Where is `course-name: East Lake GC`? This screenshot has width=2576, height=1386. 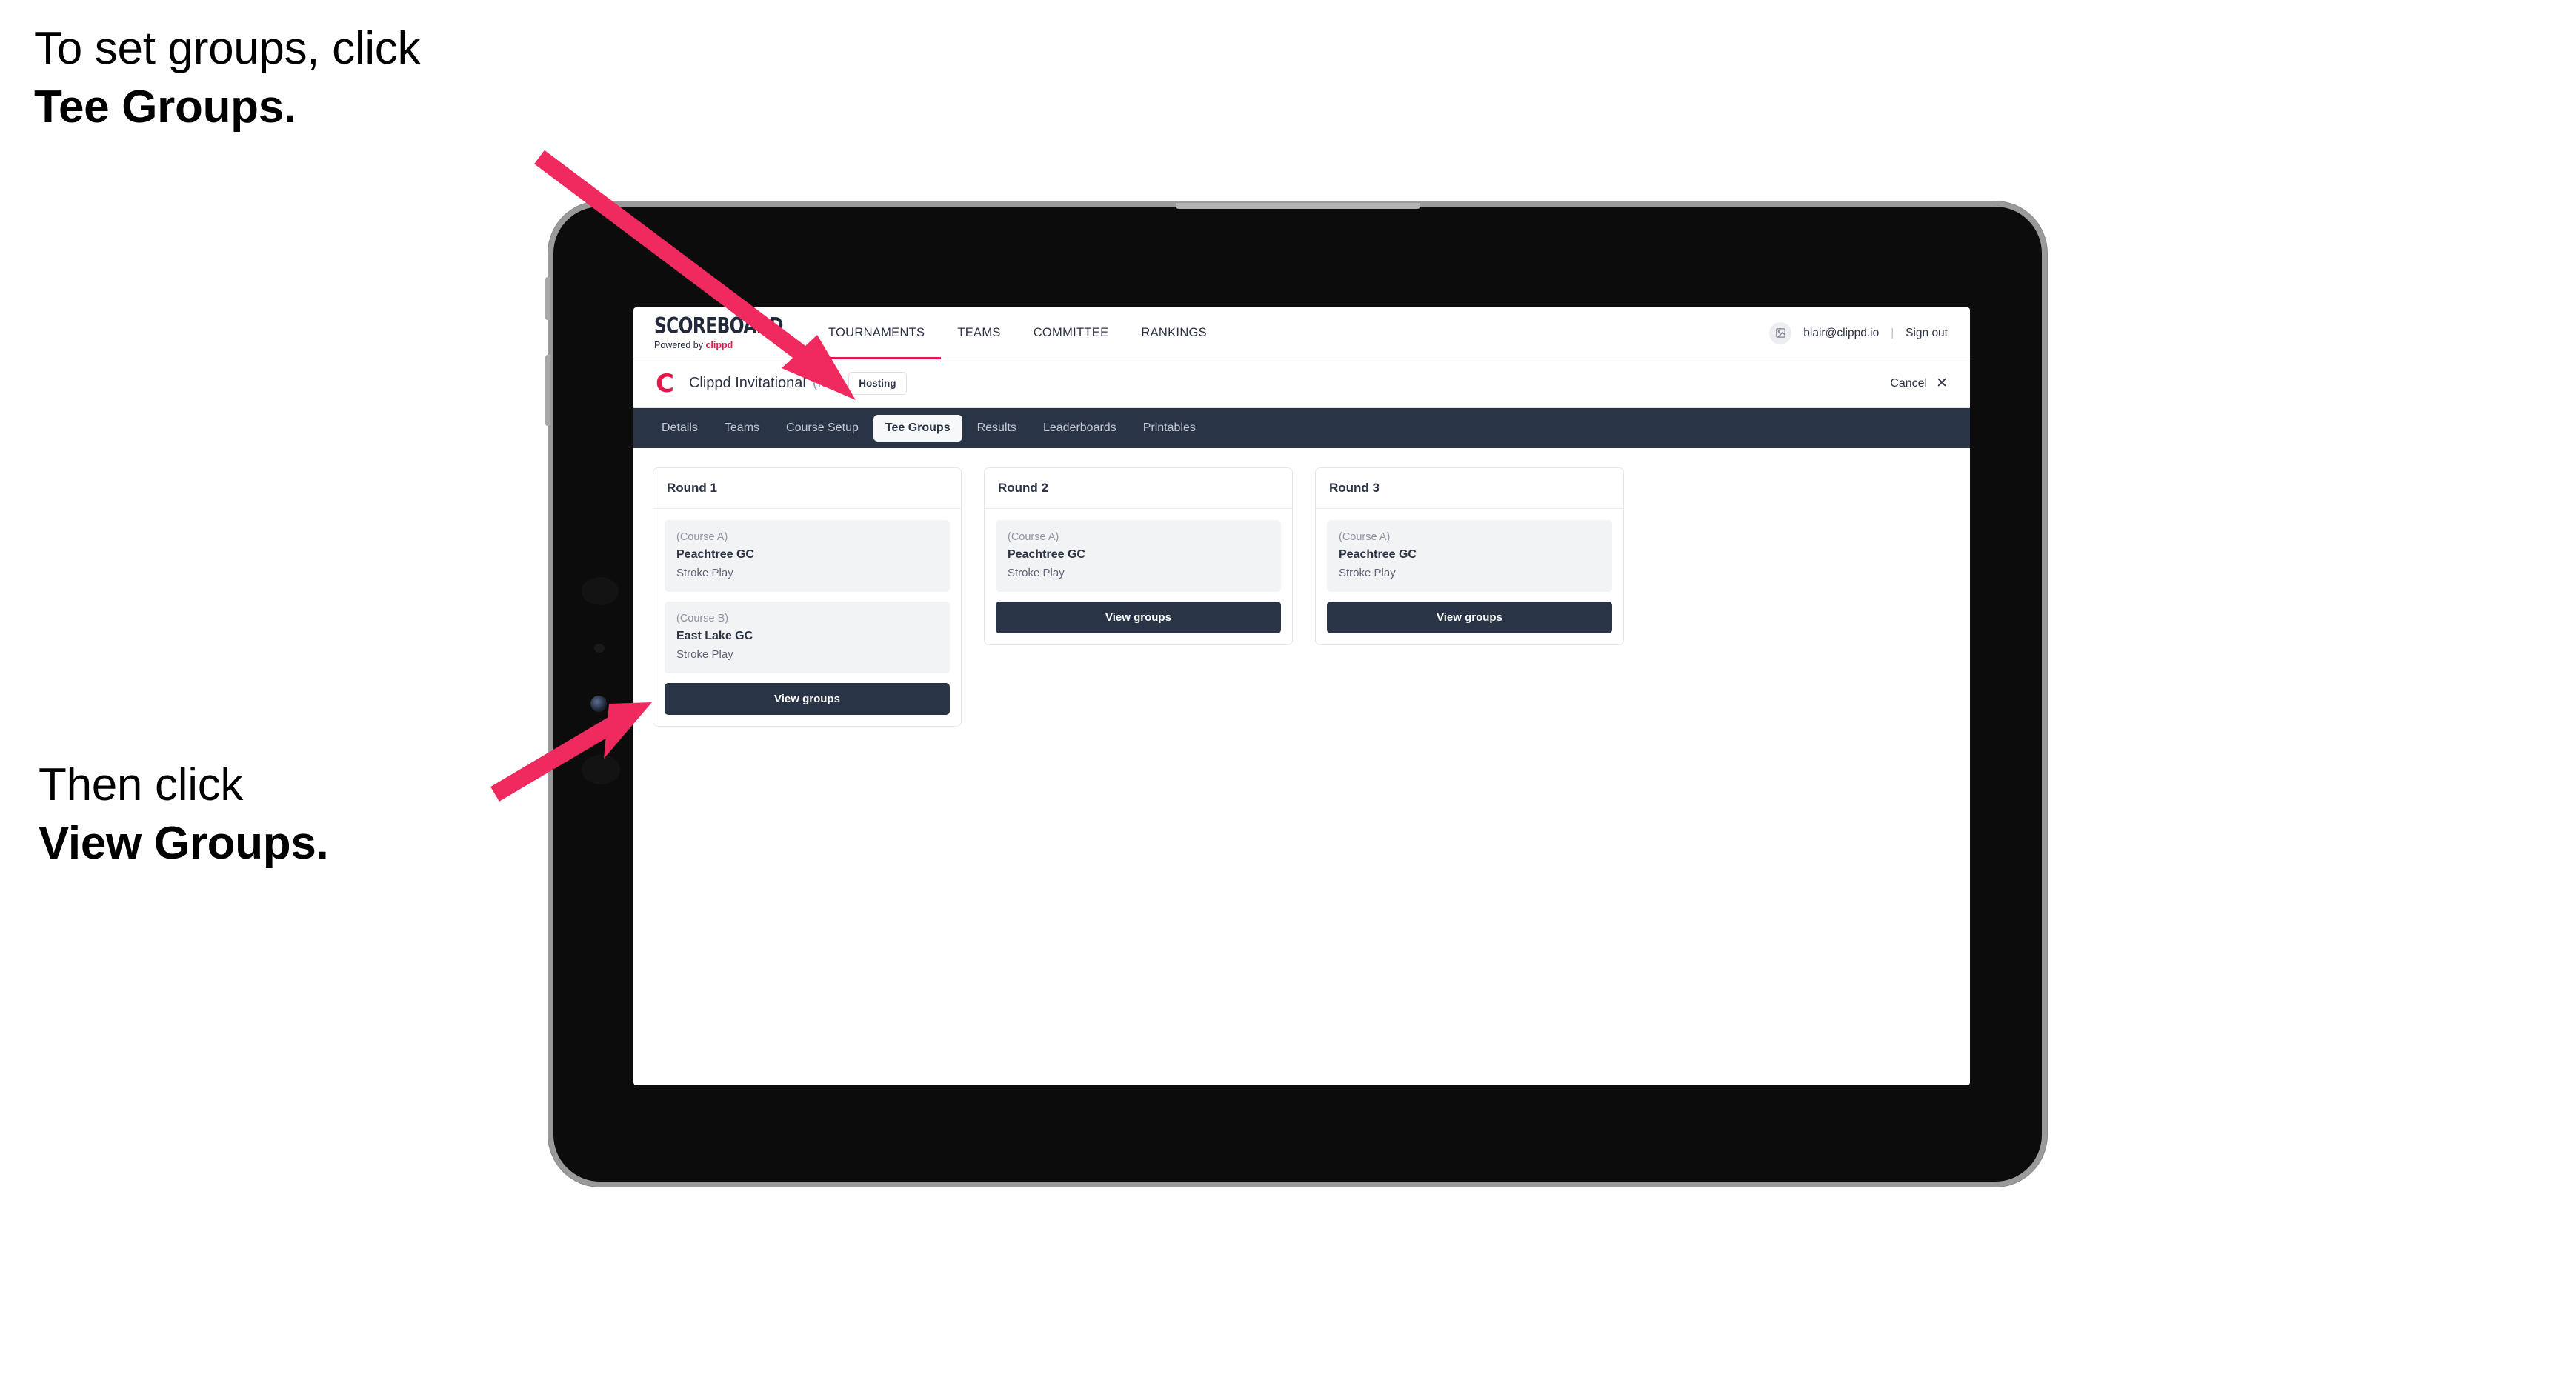
course-name: East Lake GC is located at coordinates (714, 636).